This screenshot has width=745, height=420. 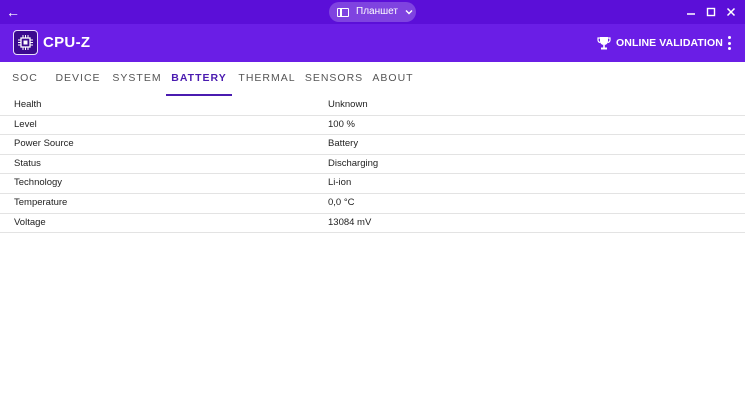 I want to click on row-value: Unknown, so click(x=348, y=104).